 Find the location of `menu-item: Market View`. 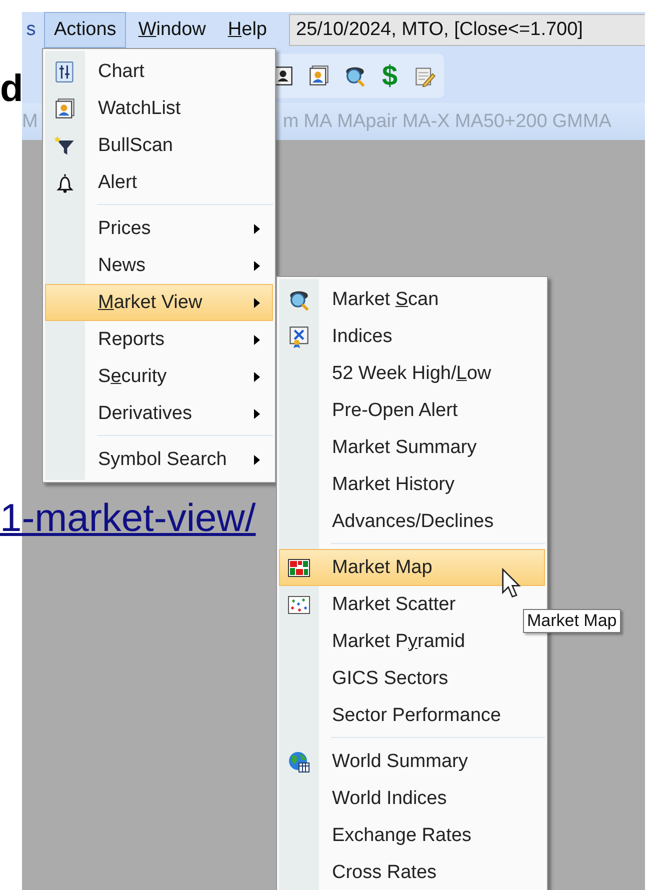

menu-item: Market View is located at coordinates (159, 302).